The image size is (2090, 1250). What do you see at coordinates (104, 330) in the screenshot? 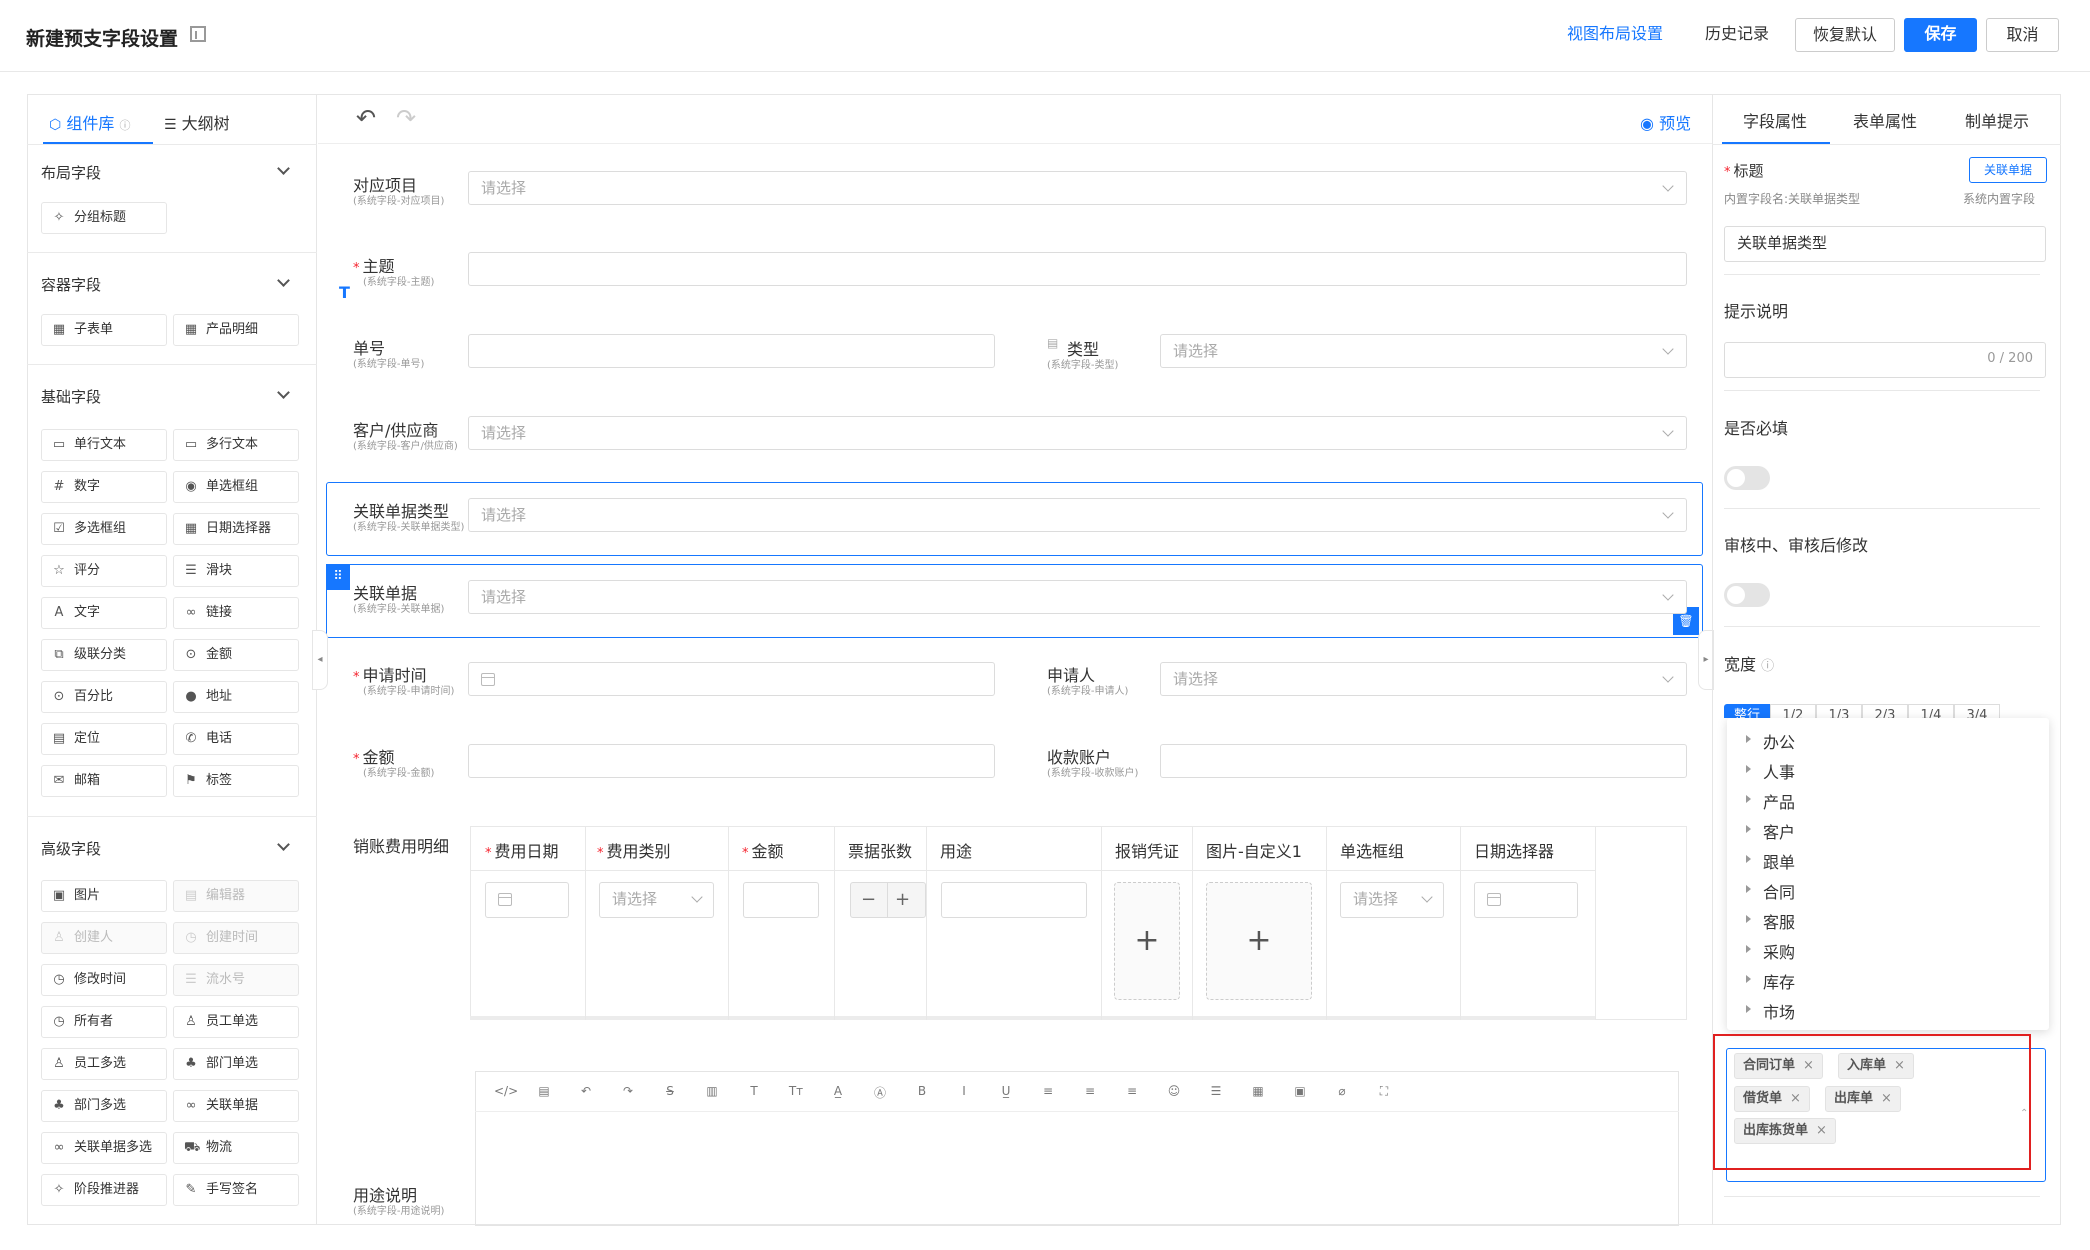
I see `component-item: ▦ 子表单` at bounding box center [104, 330].